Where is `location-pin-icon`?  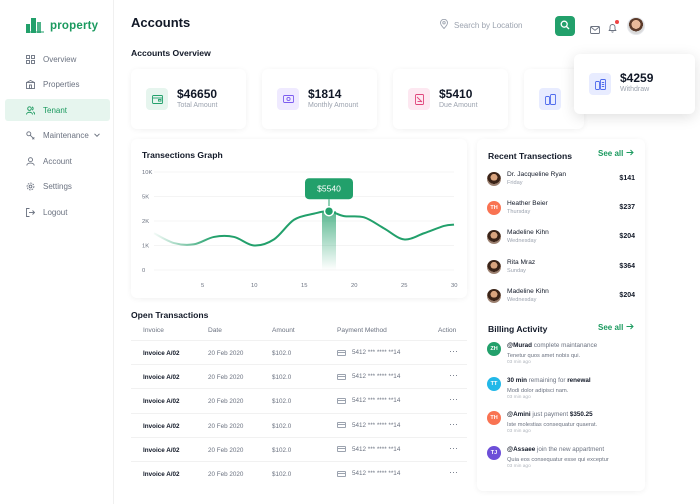 location-pin-icon is located at coordinates (444, 24).